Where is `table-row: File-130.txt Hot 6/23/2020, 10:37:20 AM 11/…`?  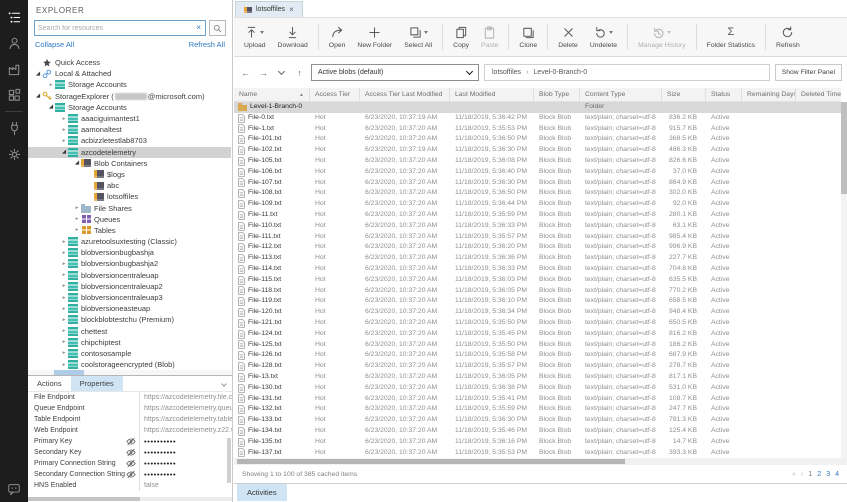 table-row: File-130.txt Hot 6/23/2020, 10:37:20 AM 11/… is located at coordinates (537, 388).